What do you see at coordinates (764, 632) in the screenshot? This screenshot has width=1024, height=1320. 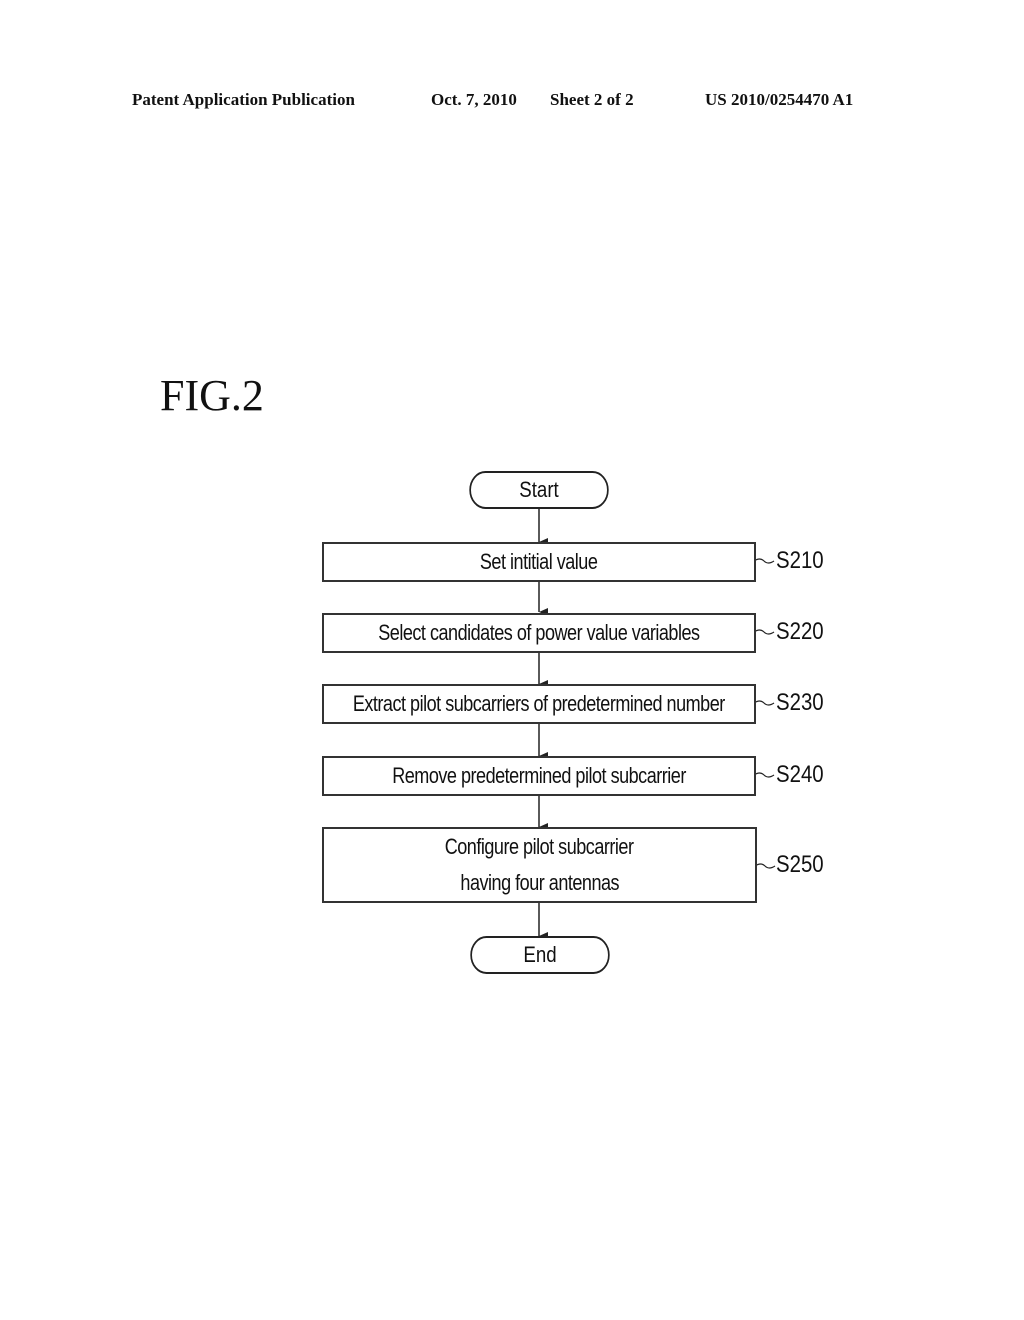 I see `leader-s220` at bounding box center [764, 632].